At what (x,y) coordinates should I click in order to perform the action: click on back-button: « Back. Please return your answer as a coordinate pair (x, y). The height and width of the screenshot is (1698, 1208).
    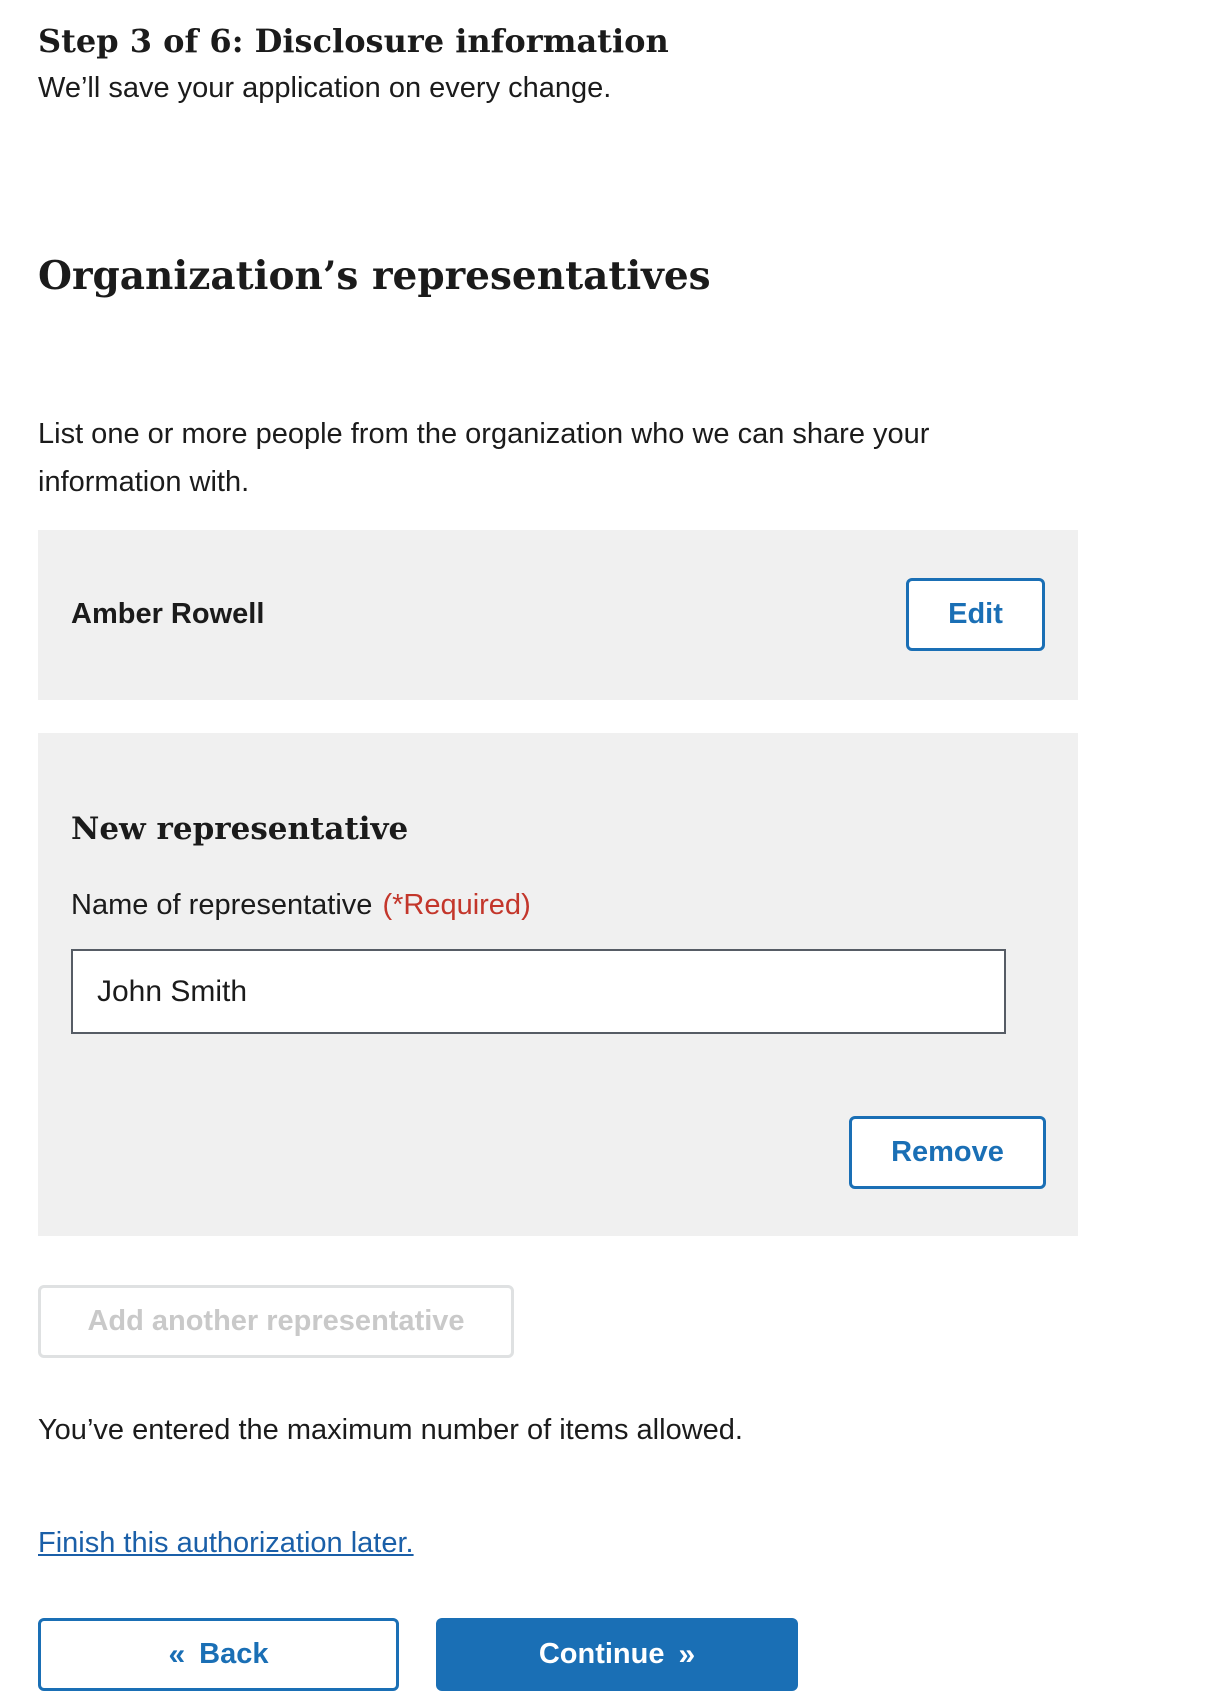
    Looking at the image, I should click on (218, 1654).